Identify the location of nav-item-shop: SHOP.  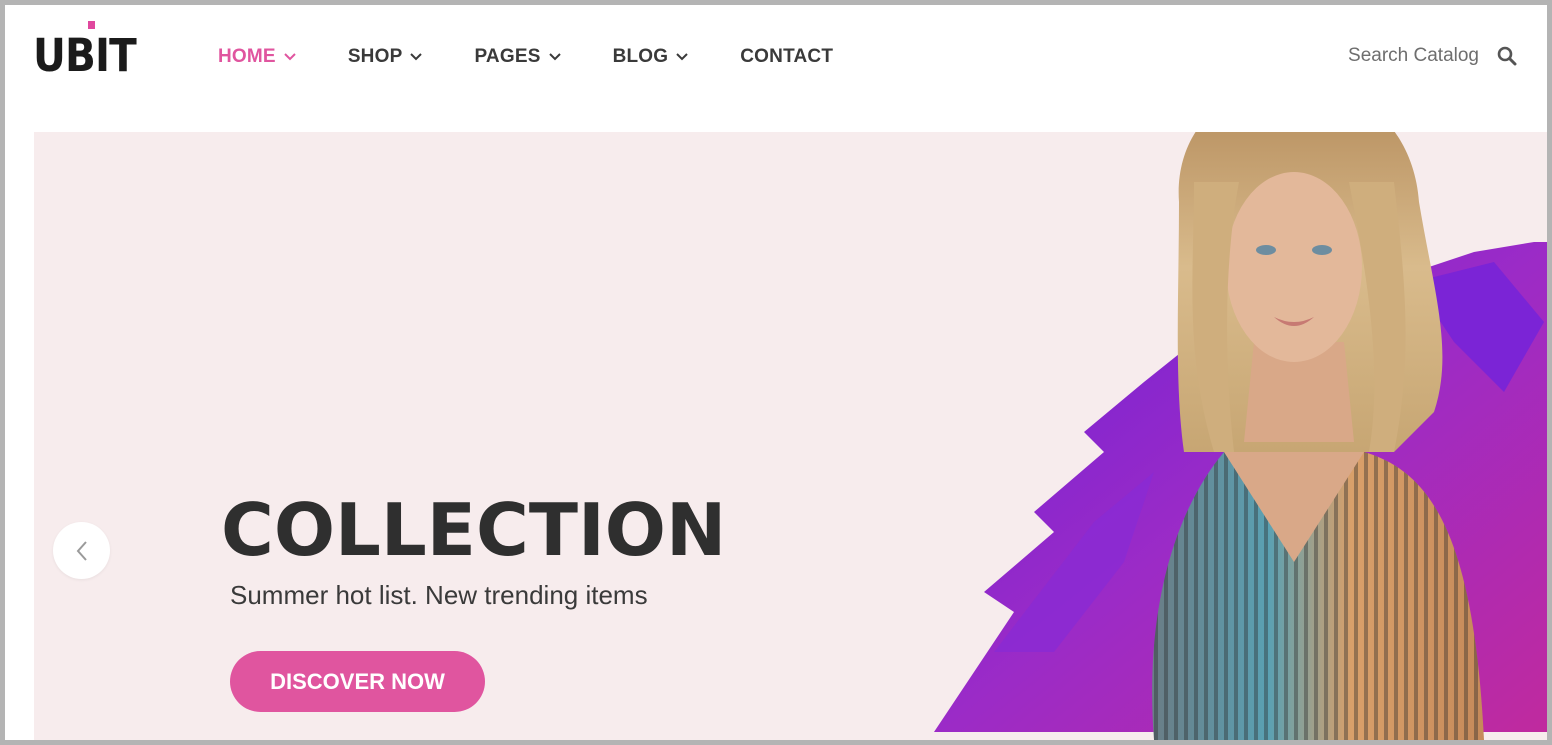
(385, 57).